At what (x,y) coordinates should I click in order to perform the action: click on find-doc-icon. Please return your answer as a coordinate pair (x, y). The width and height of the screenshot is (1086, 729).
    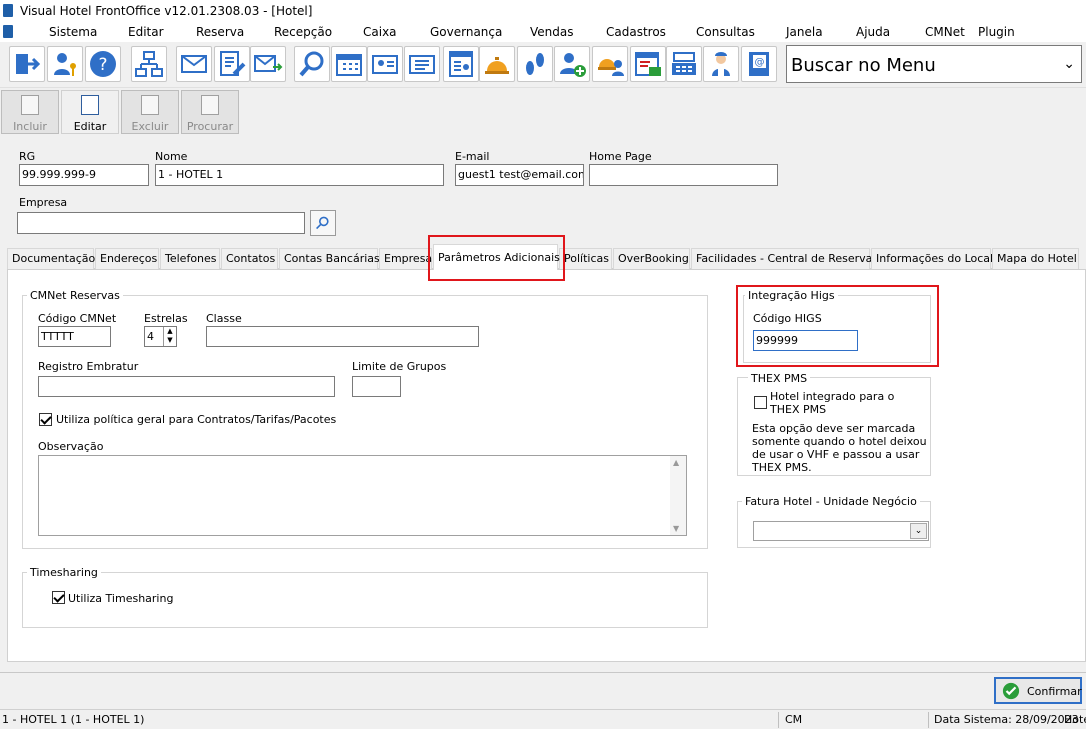
    Looking at the image, I should click on (210, 105).